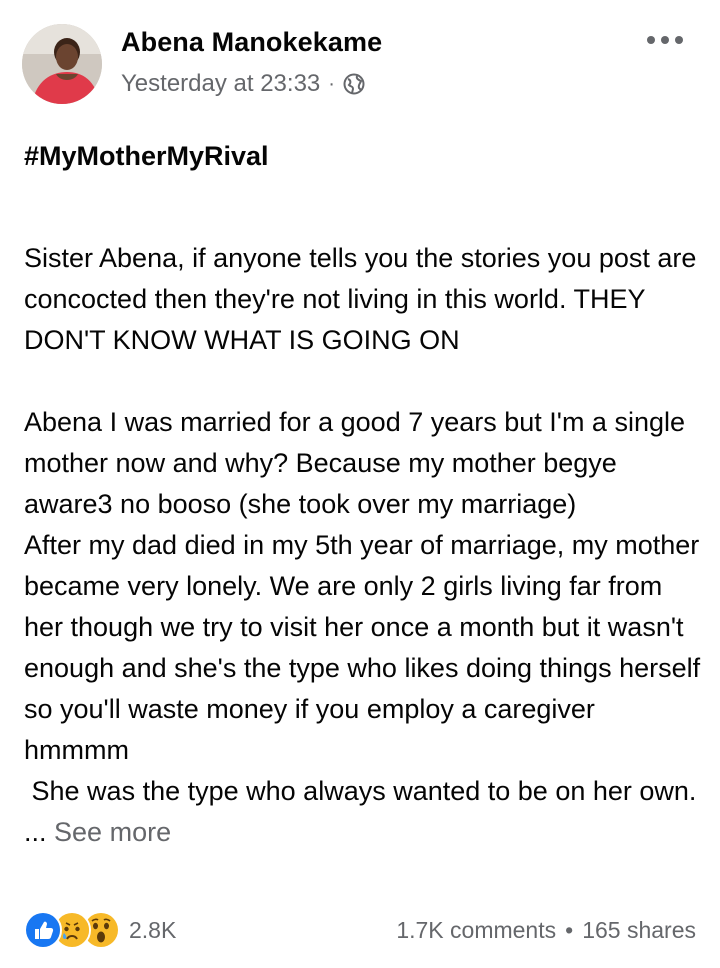 The width and height of the screenshot is (720, 968). I want to click on post-hashtag: #MyMotherMyRival, so click(364, 156).